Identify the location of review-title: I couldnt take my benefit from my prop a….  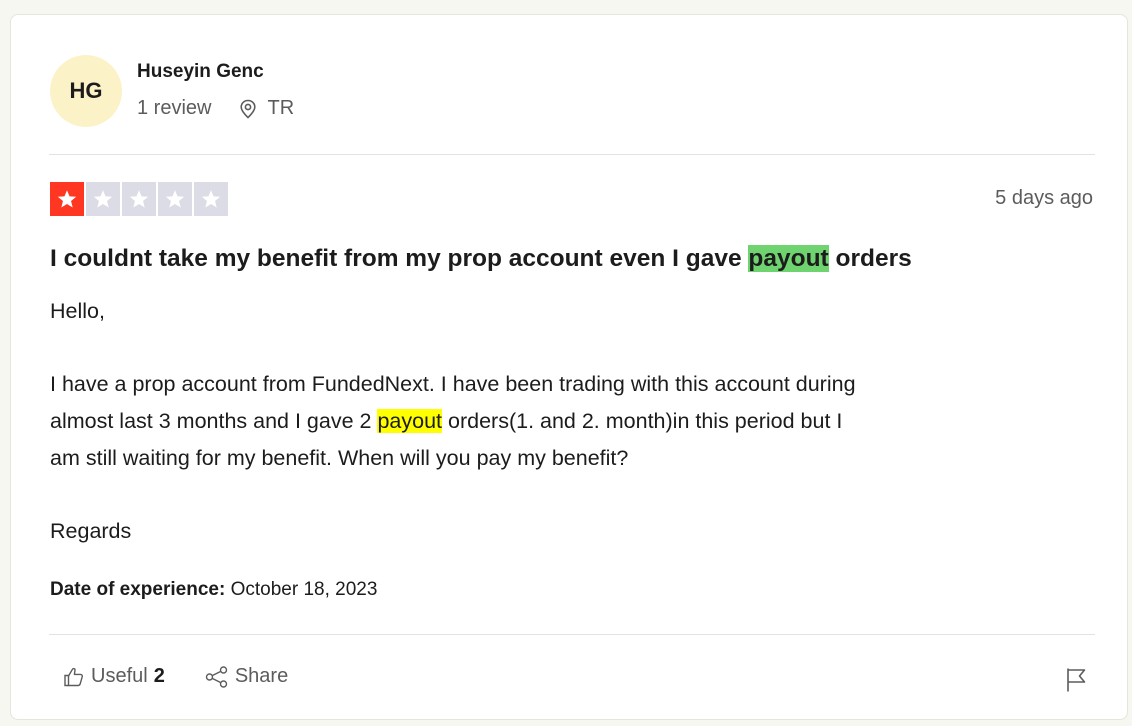
(481, 259).